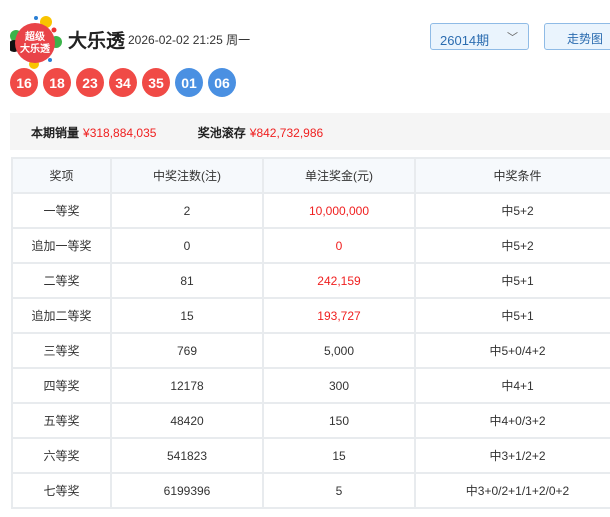 This screenshot has height=517, width=610. What do you see at coordinates (339, 210) in the screenshot?
I see `prize-amount: 10,000,000` at bounding box center [339, 210].